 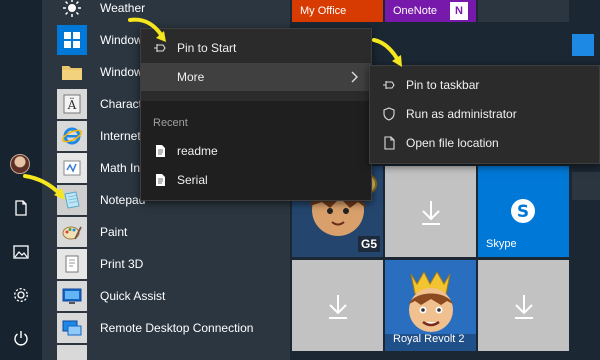 I want to click on internet-explorer-icon, so click(x=72, y=136).